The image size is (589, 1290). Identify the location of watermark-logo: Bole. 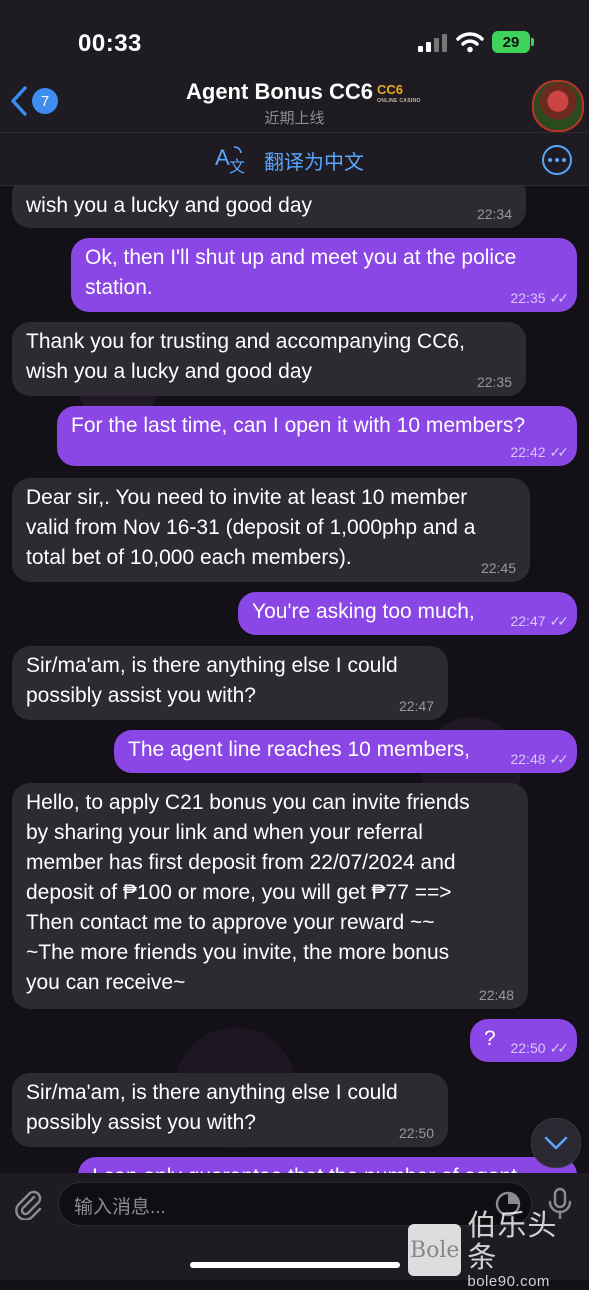
(435, 1250).